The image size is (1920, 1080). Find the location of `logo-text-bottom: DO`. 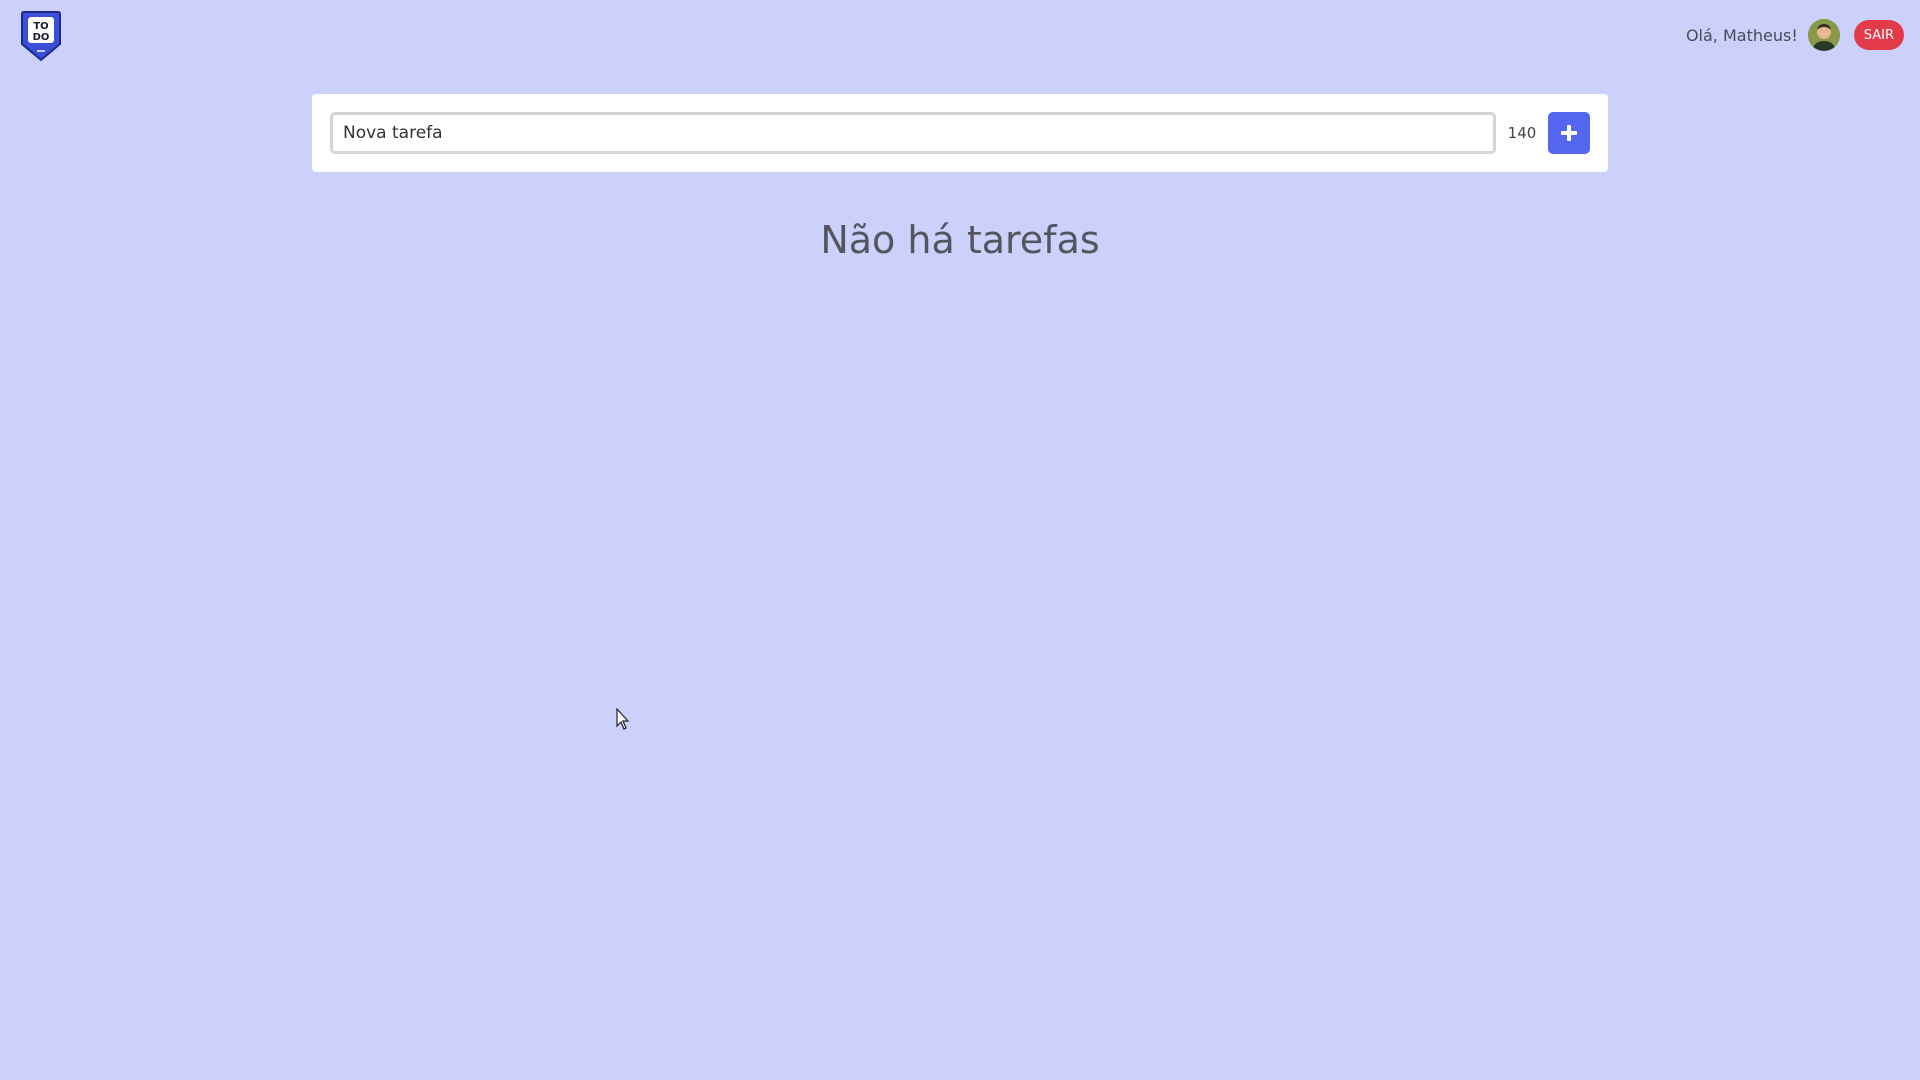

logo-text-bottom: DO is located at coordinates (41, 37).